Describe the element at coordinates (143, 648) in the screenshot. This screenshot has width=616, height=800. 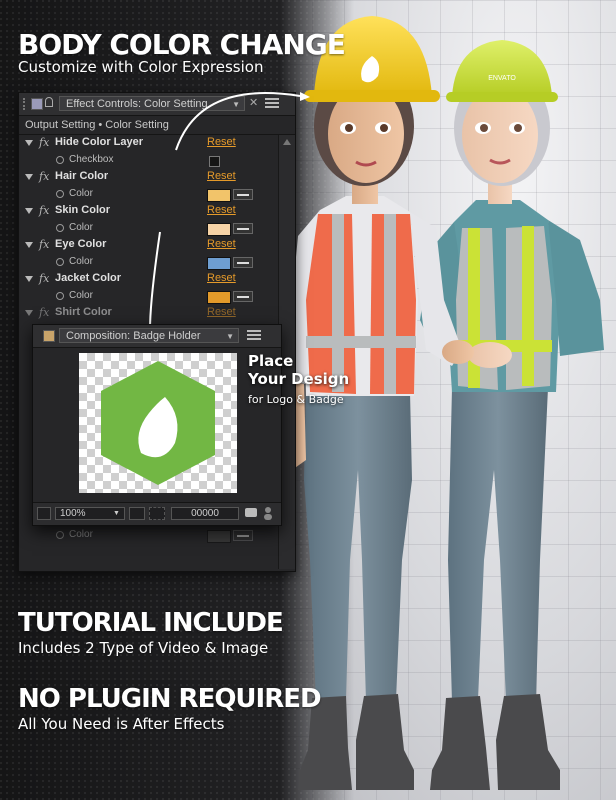
I see `subtitle-tutorial: Includes 2 Type of Video & Image` at that location.